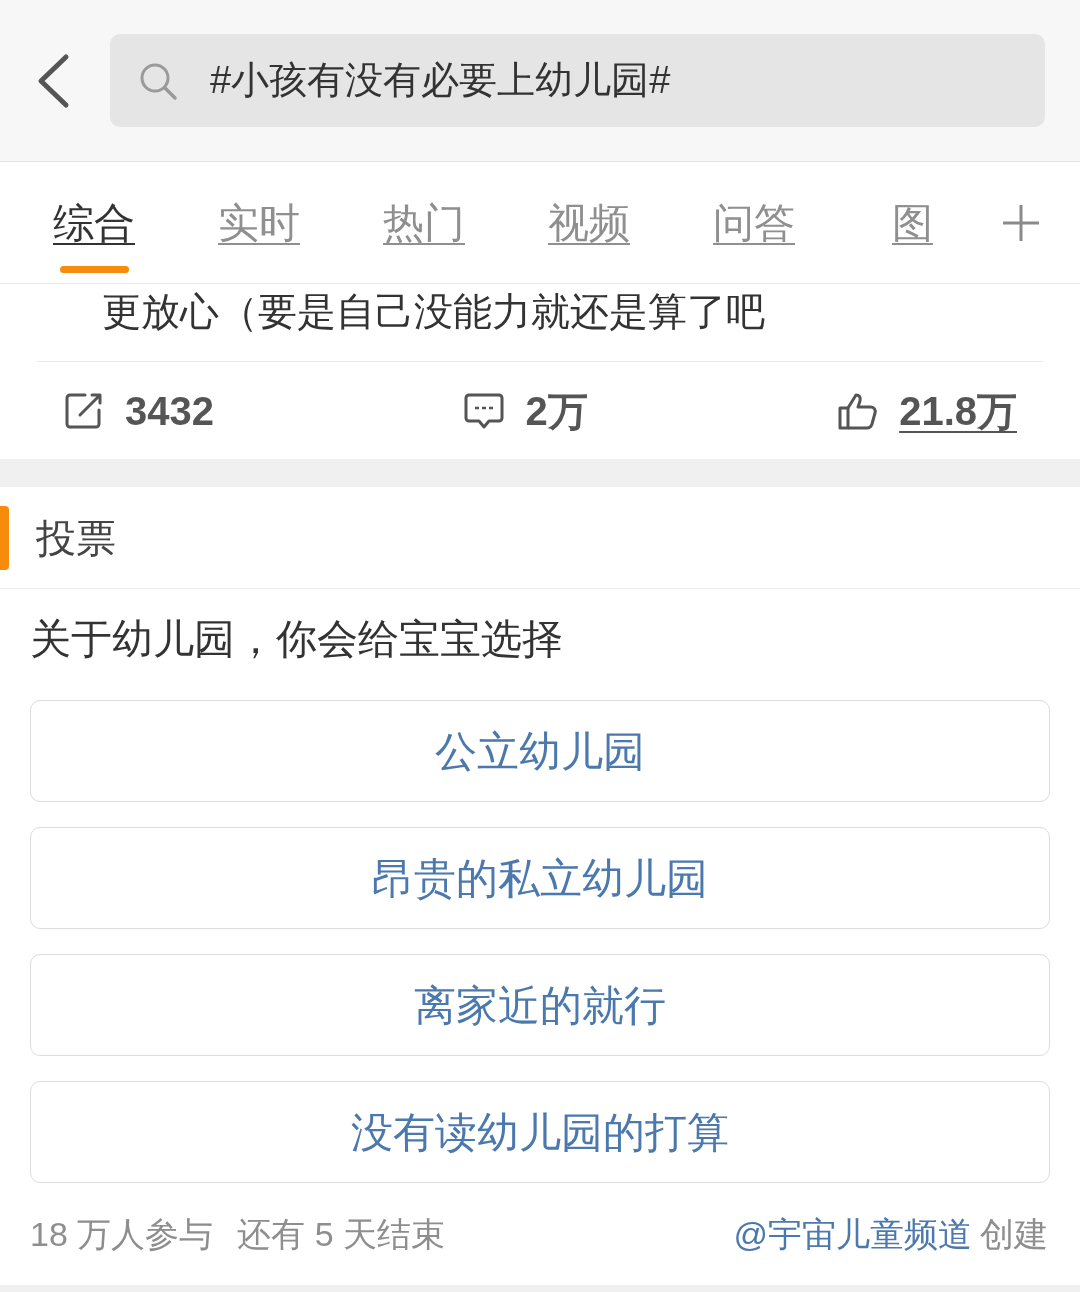  I want to click on comment-button: 2万, so click(525, 410).